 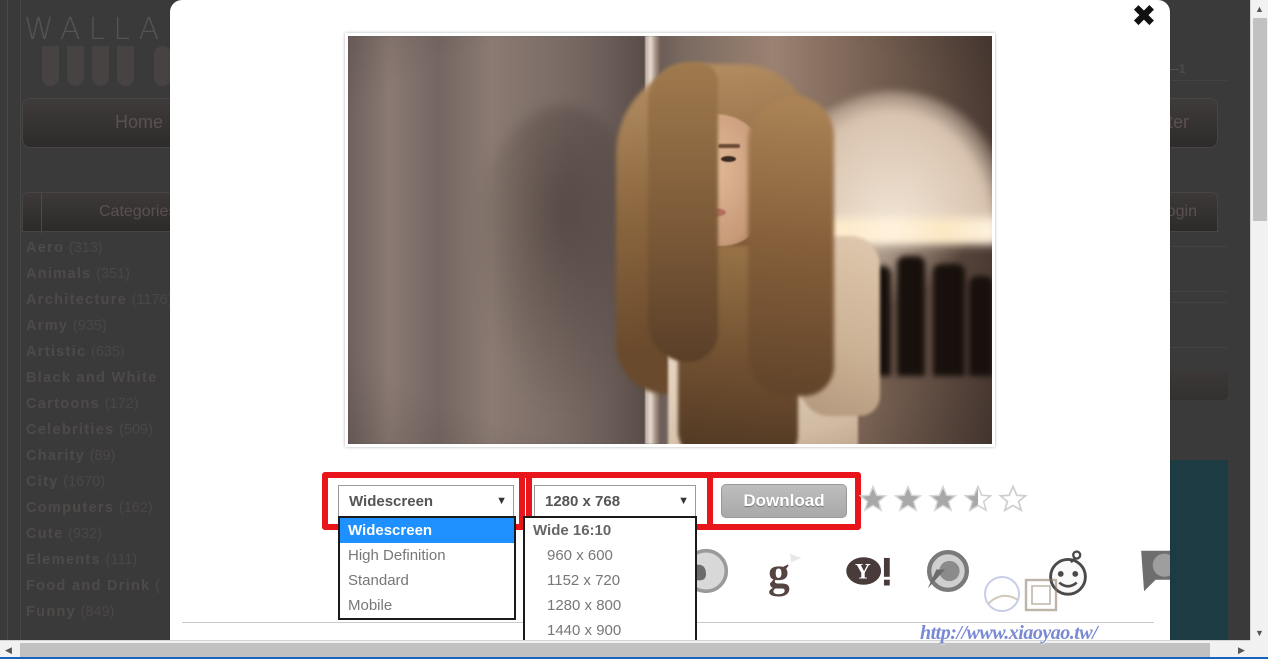 I want to click on rating-stars, so click(x=943, y=499).